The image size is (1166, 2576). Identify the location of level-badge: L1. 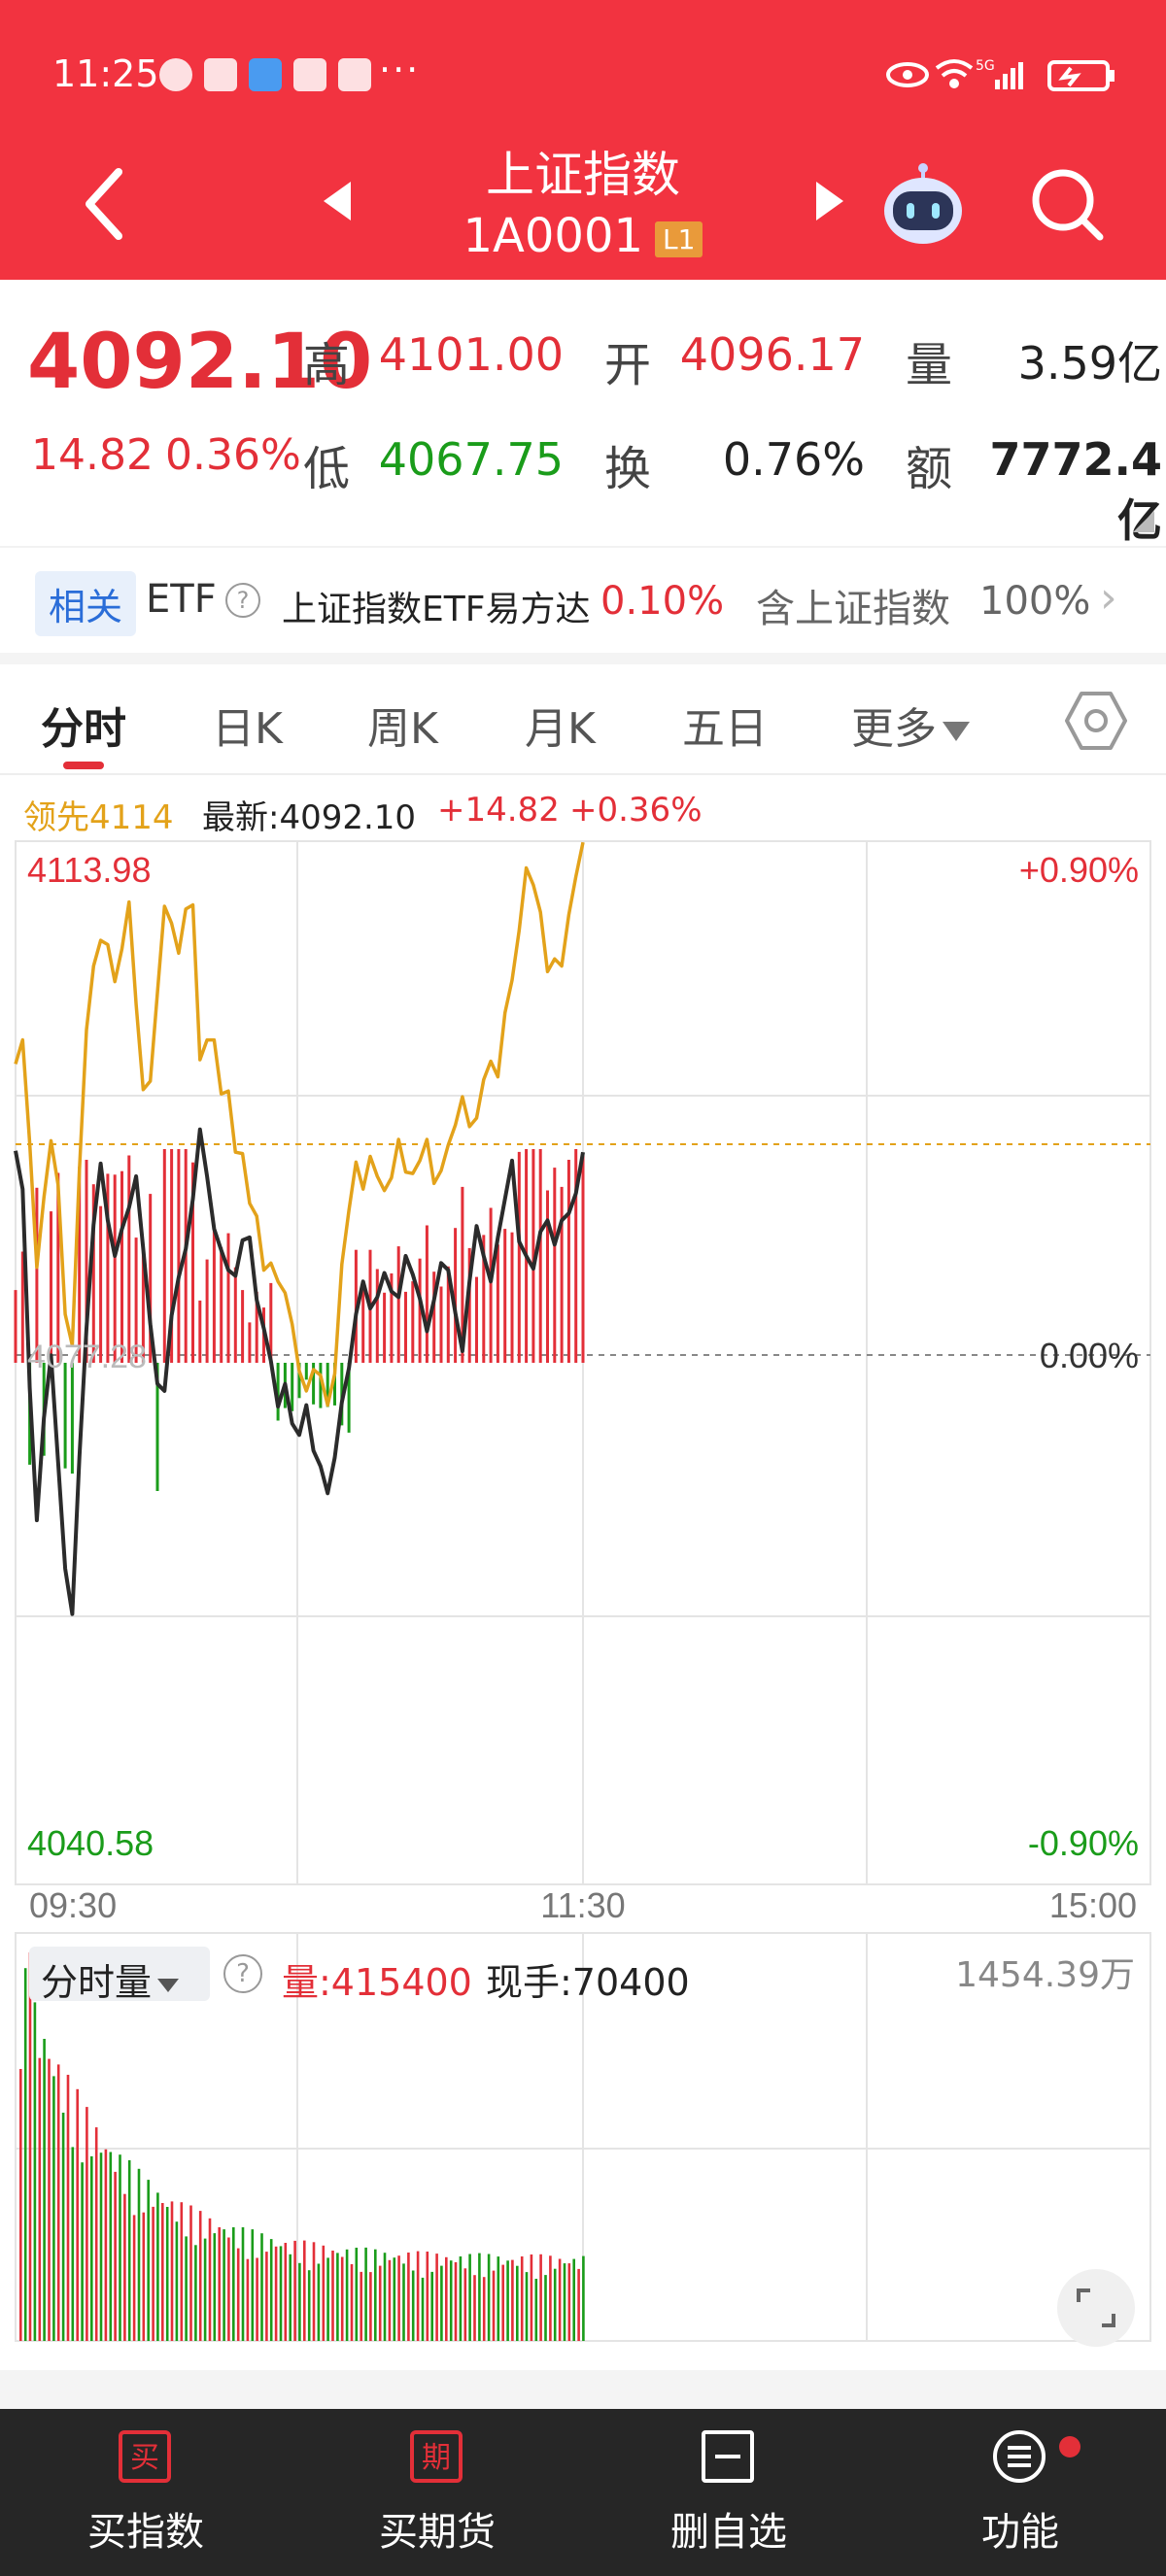
(679, 238).